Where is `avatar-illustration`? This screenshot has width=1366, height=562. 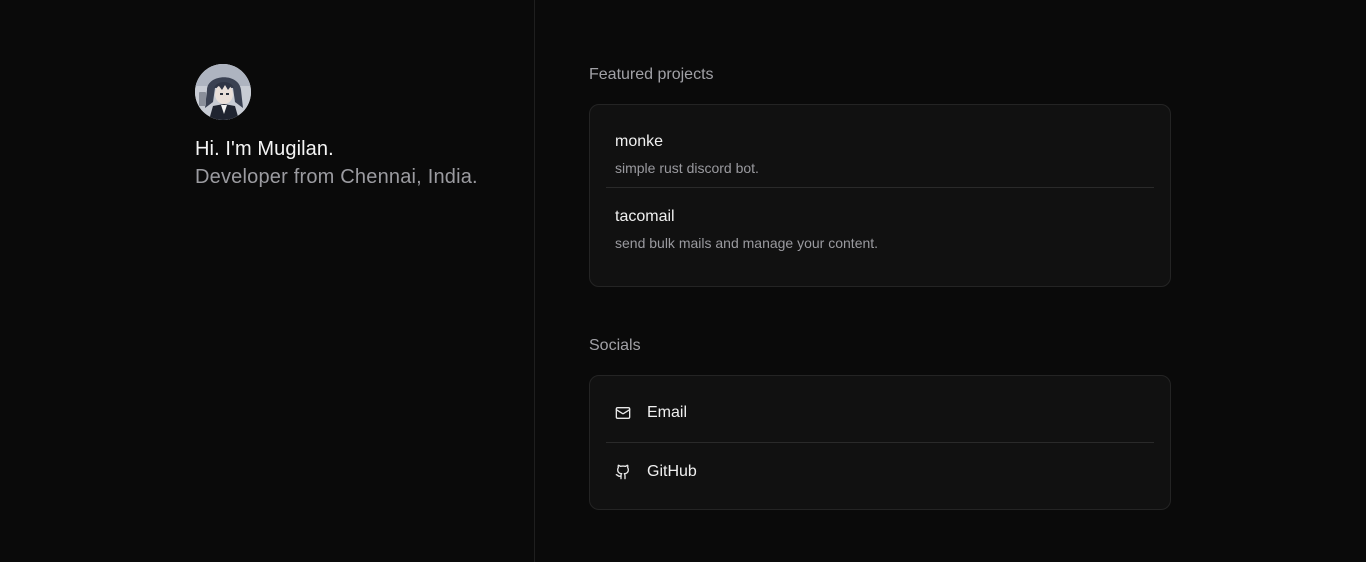 avatar-illustration is located at coordinates (223, 92).